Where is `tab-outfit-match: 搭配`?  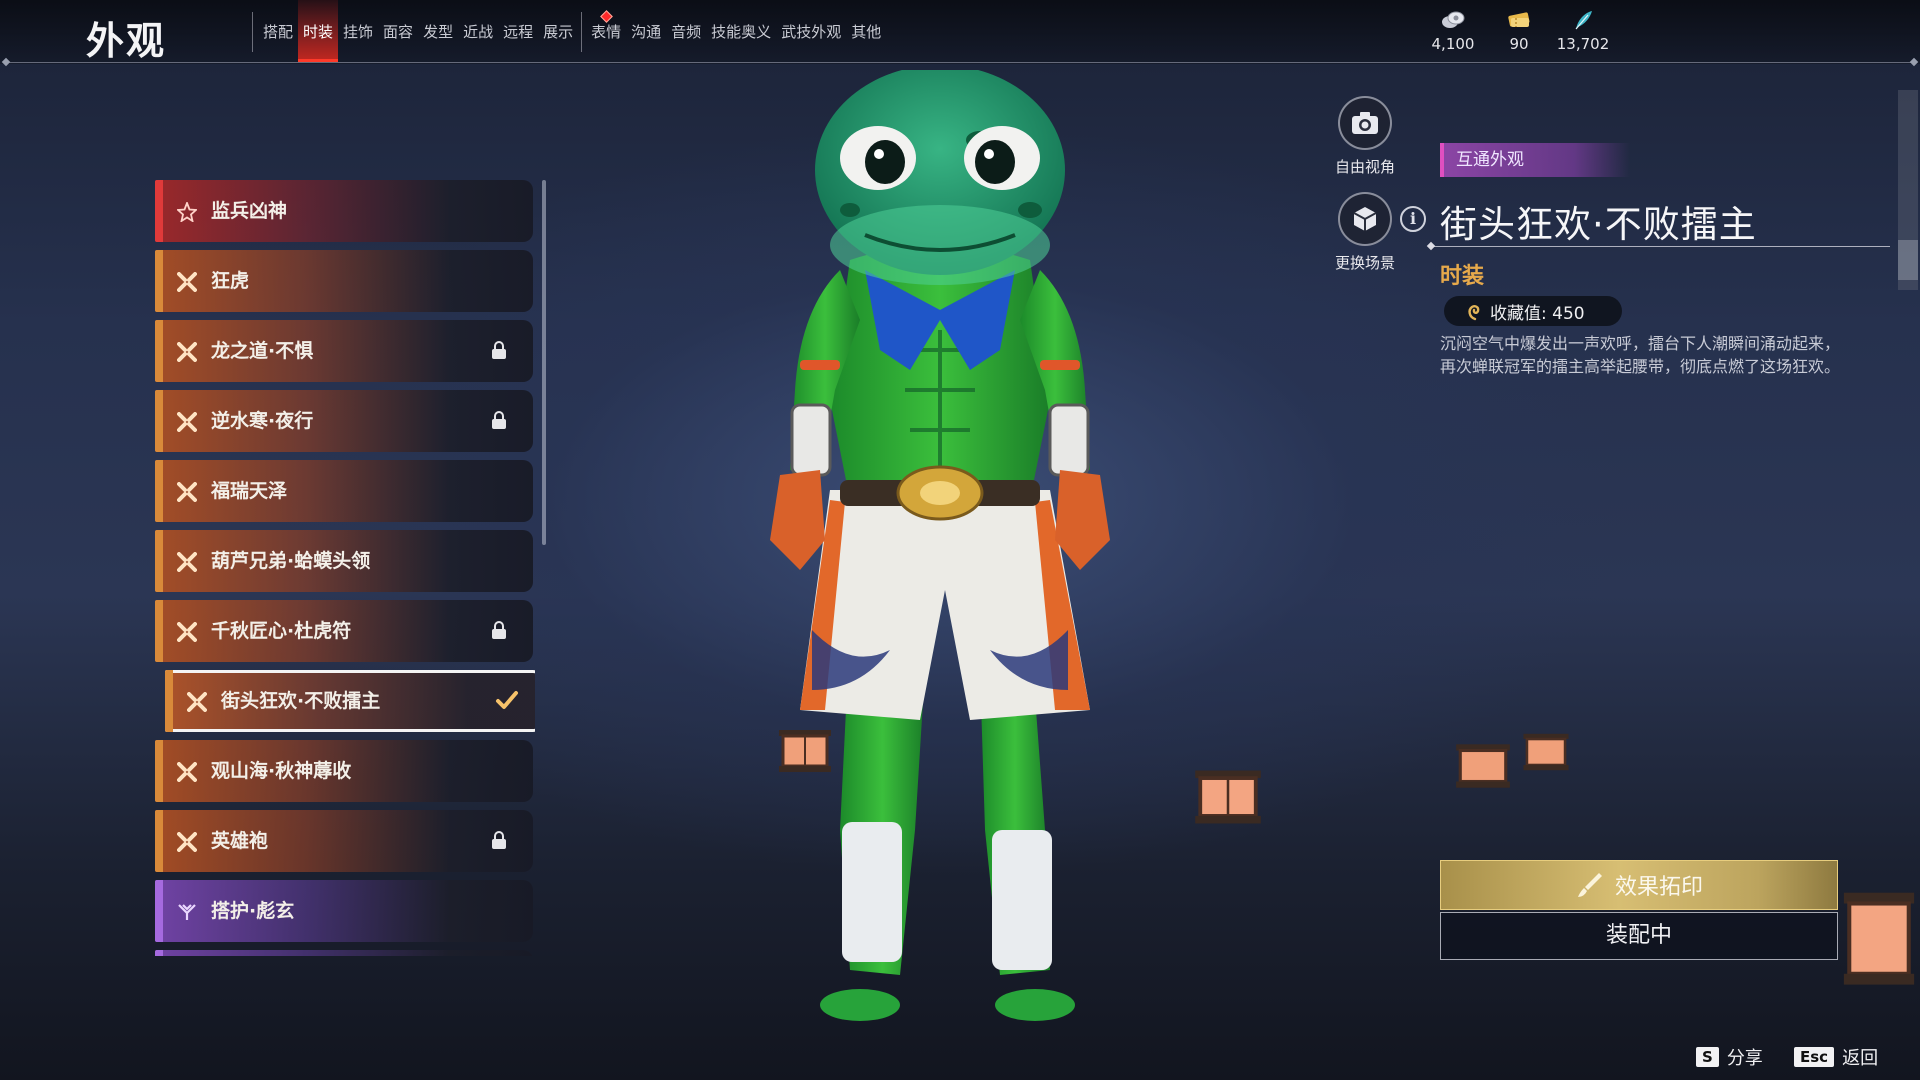
tab-outfit-match: 搭配 is located at coordinates (278, 31).